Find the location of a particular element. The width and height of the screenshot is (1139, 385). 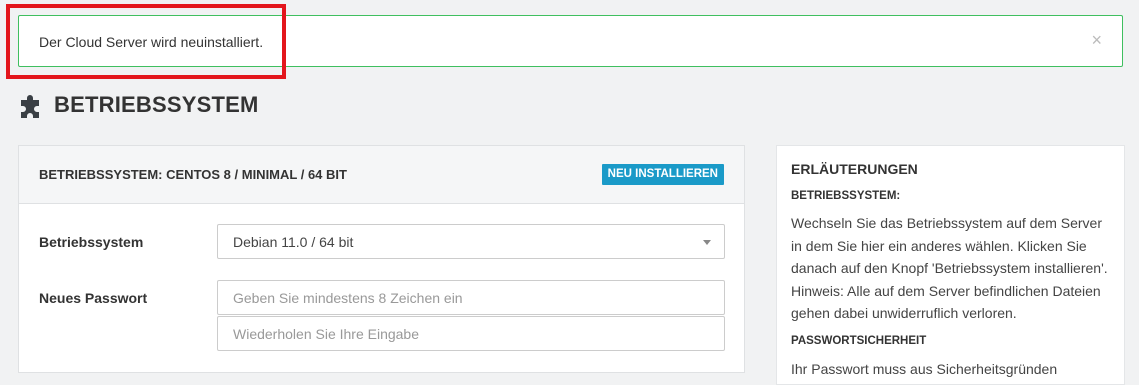

alert-message: Der Cloud Server wird neuinstalliert. is located at coordinates (151, 42).